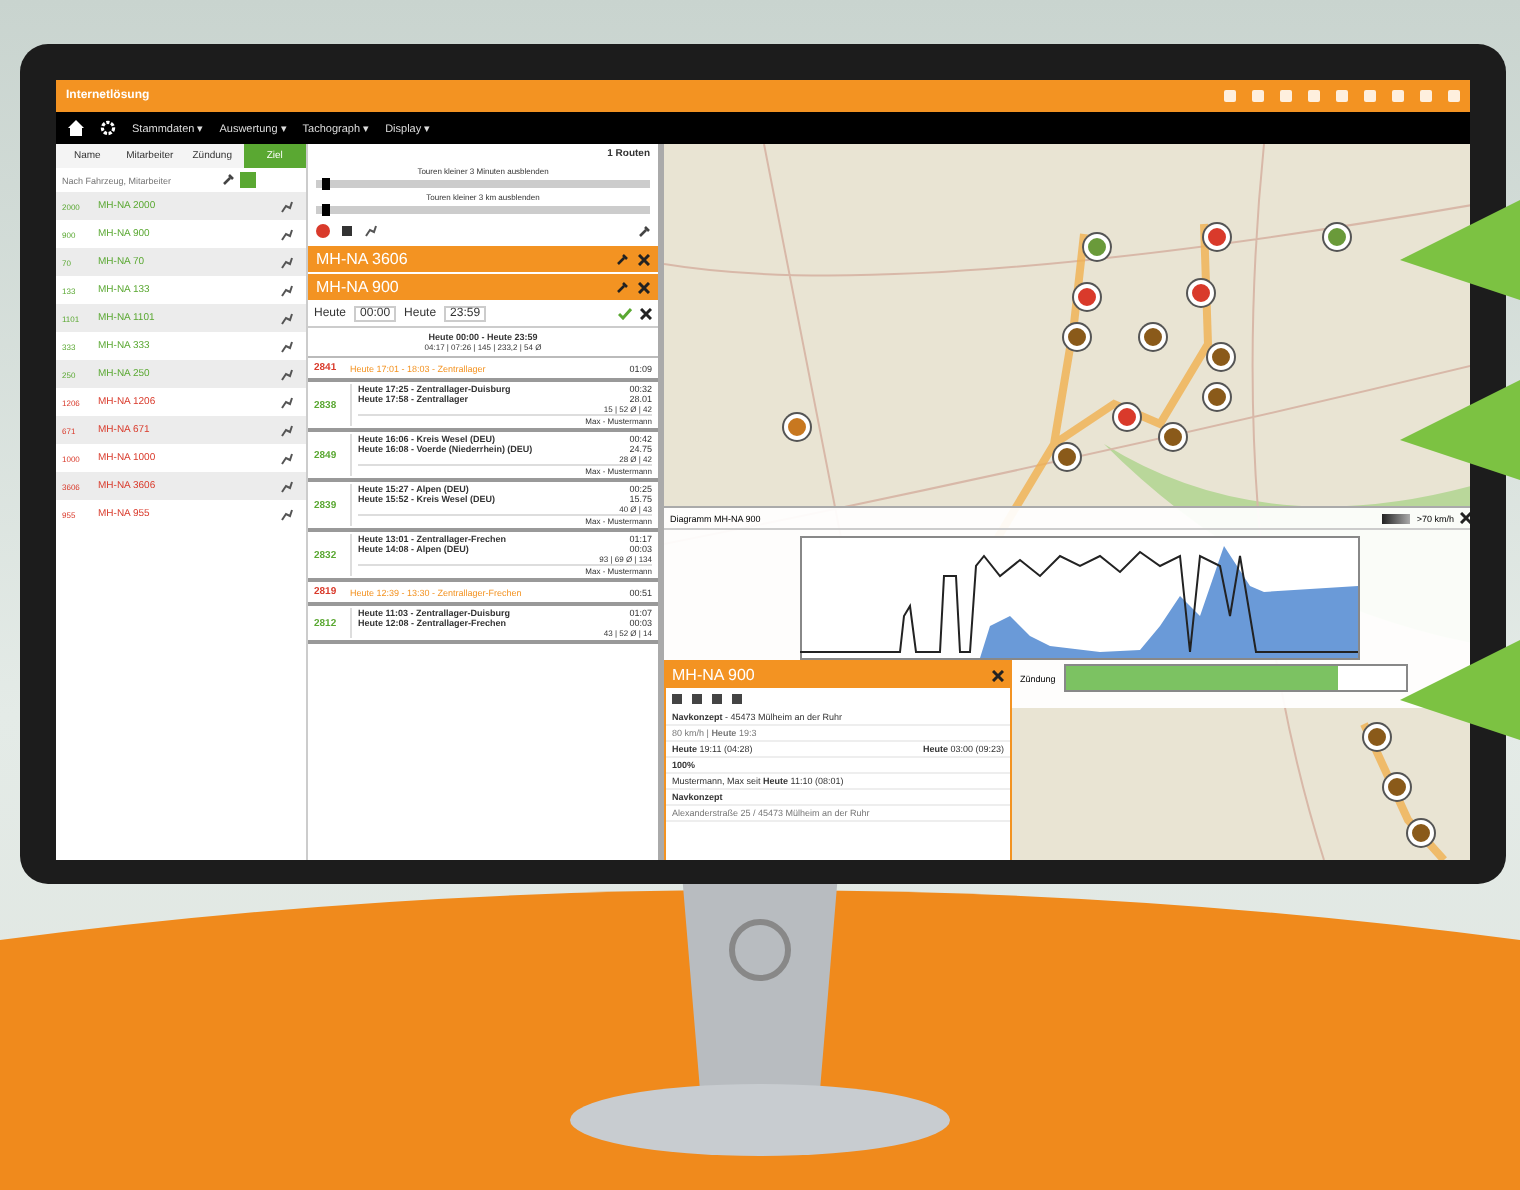 This screenshot has height=1190, width=1520. I want to click on settings-icon, so click(108, 128).